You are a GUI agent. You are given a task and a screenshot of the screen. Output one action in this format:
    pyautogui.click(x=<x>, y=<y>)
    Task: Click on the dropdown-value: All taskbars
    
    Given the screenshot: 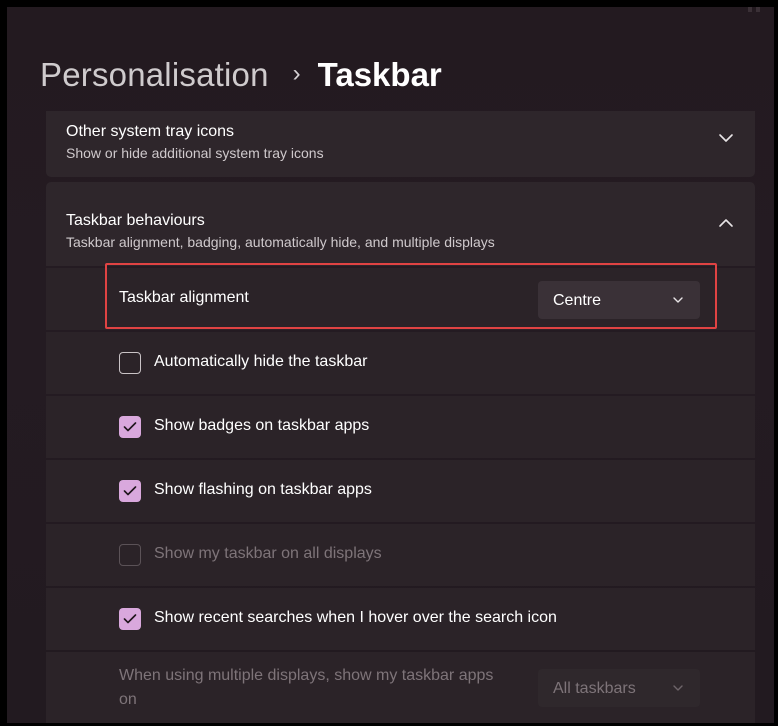 What is the action you would take?
    pyautogui.click(x=594, y=688)
    